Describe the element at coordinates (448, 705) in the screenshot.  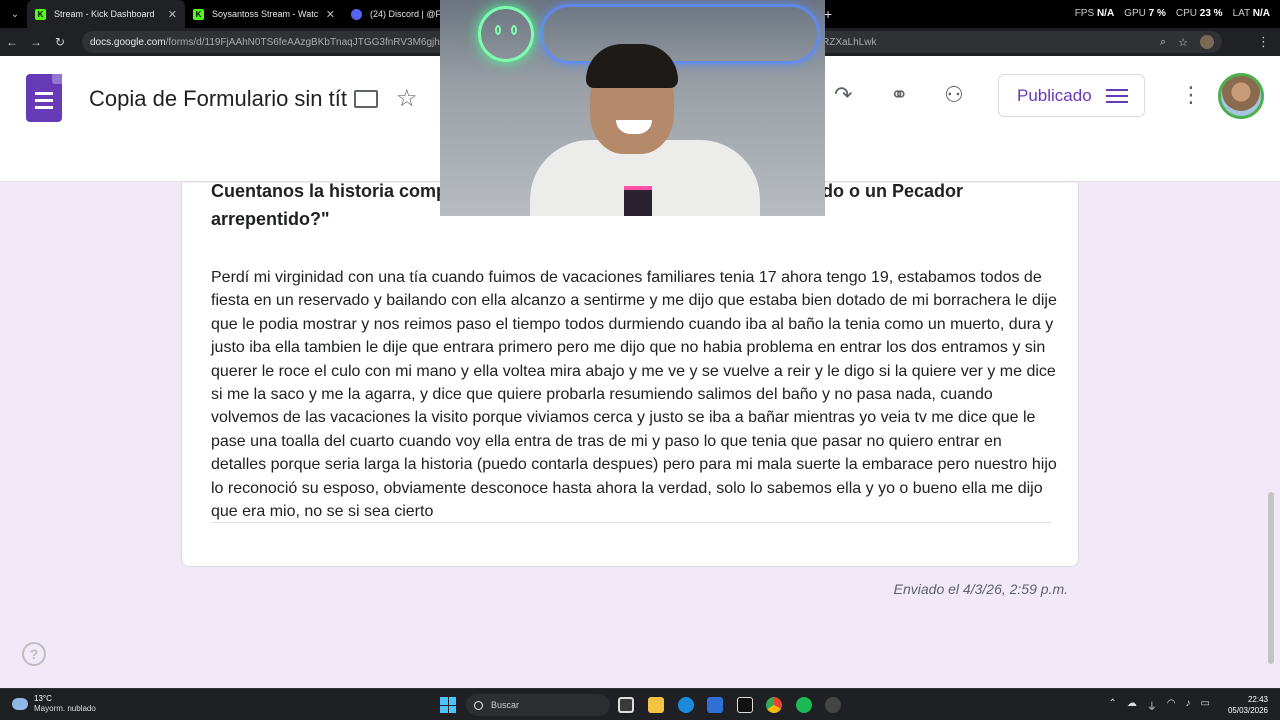
I see `windows-start-icon` at that location.